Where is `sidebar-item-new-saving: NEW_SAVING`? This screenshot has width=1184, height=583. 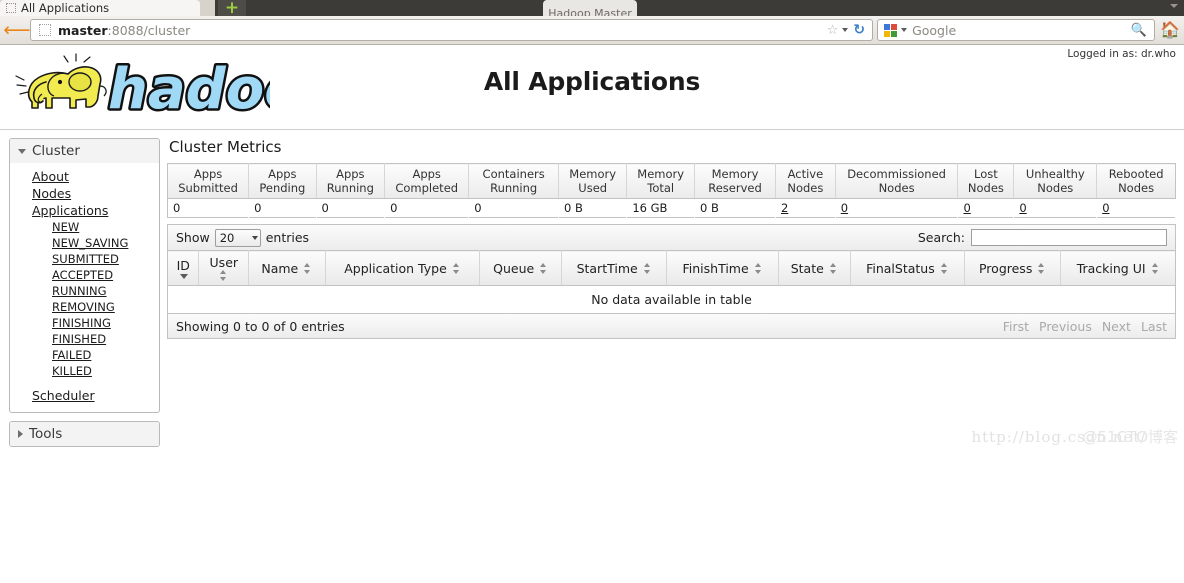
sidebar-item-new-saving: NEW_SAVING is located at coordinates (84, 243).